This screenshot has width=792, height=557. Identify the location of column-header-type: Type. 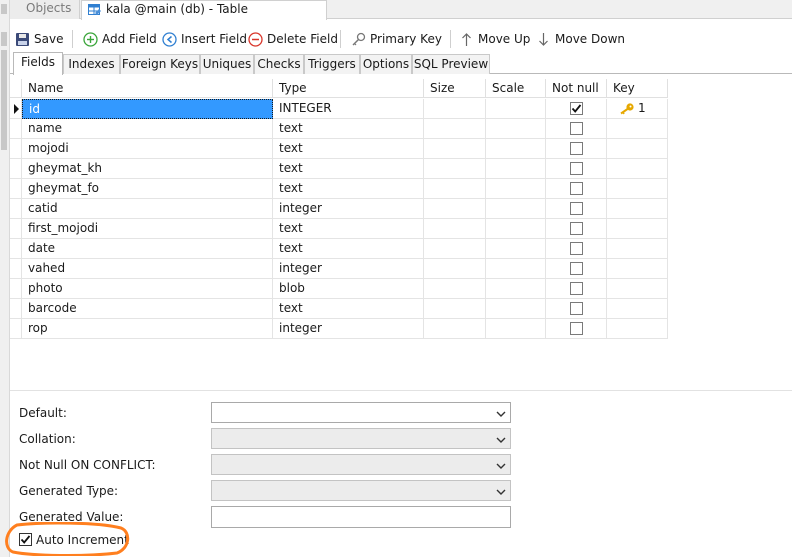
(348, 88).